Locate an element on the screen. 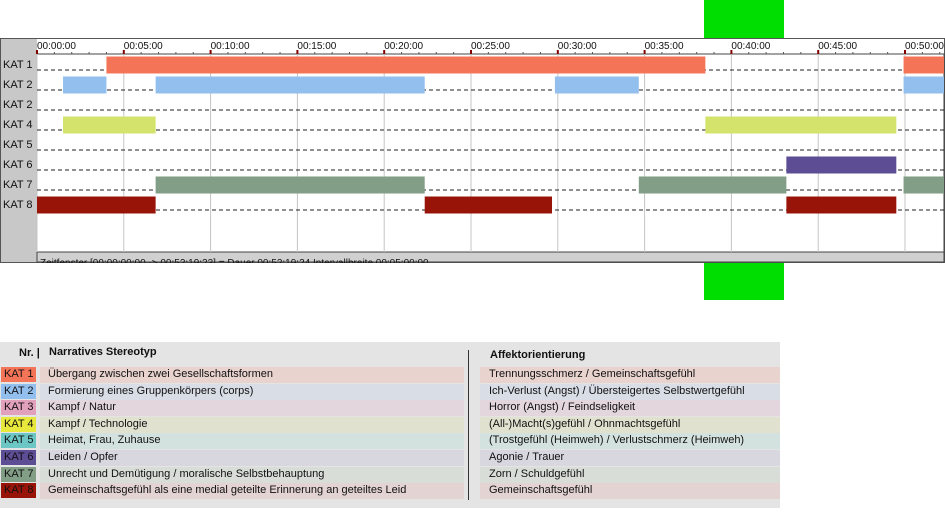 The width and height of the screenshot is (945, 530). row-label: KAT 7 is located at coordinates (18, 185).